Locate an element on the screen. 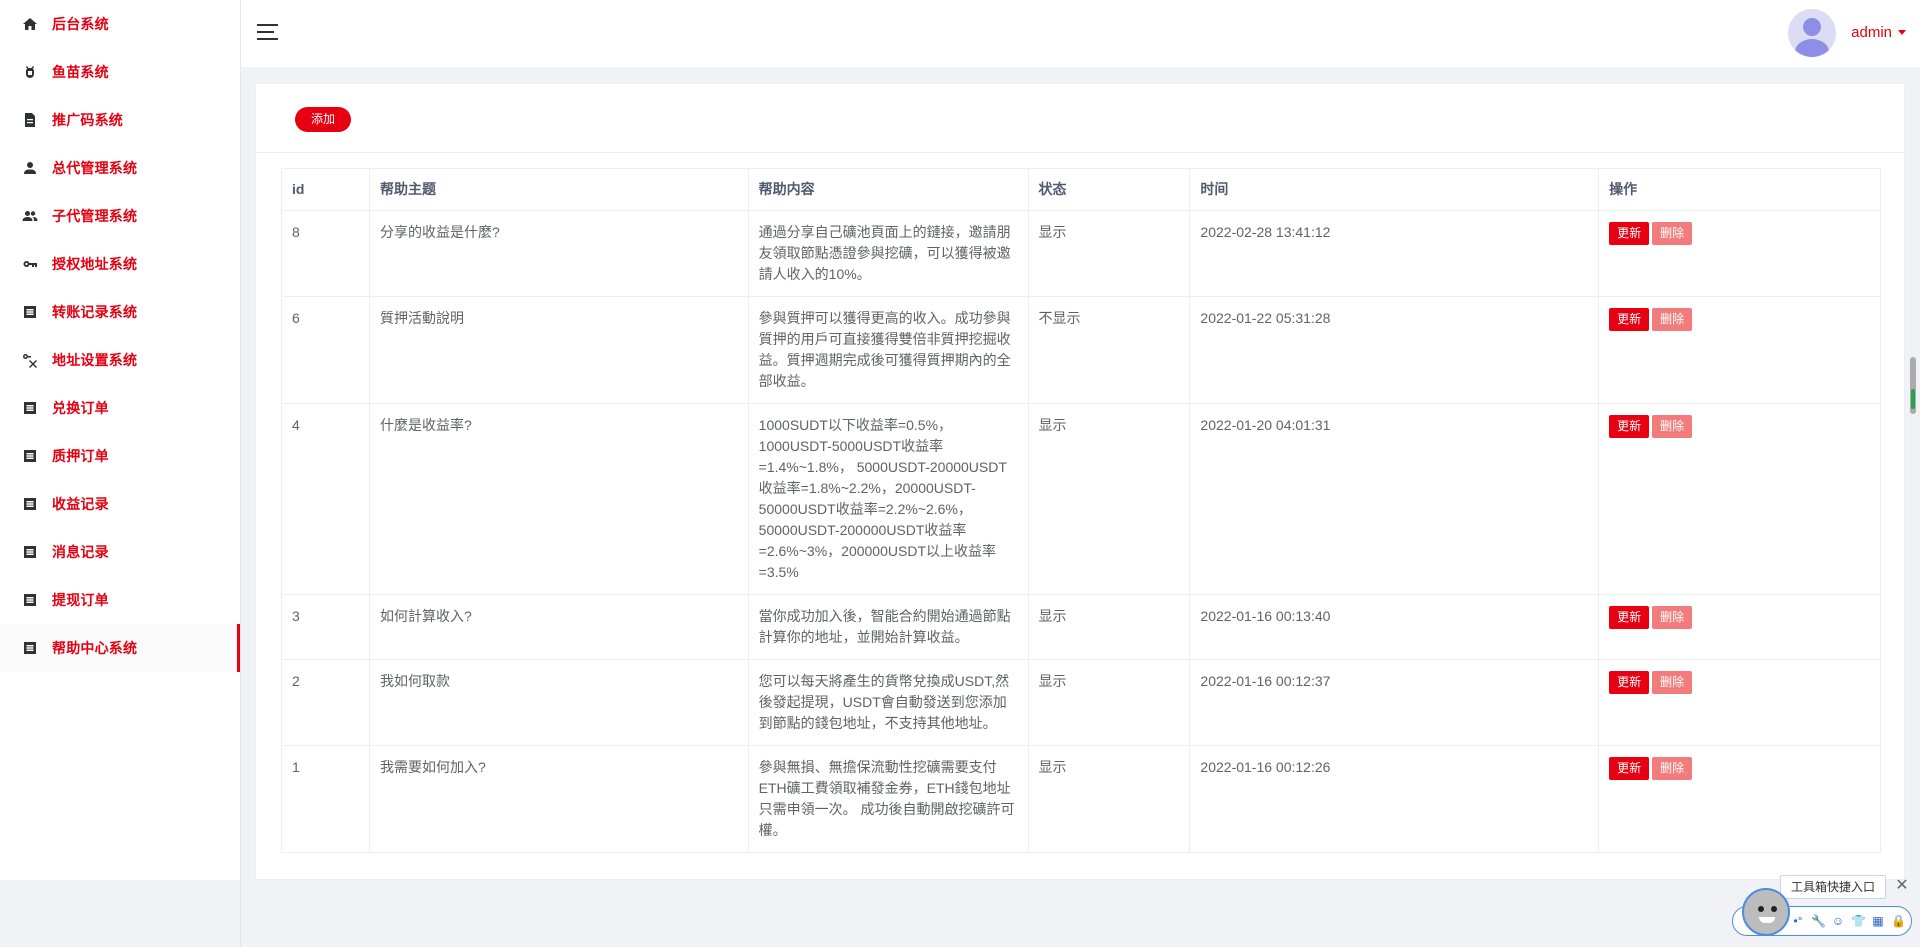 This screenshot has width=1920, height=947. col-header-topic: 帮助主题 is located at coordinates (558, 189).